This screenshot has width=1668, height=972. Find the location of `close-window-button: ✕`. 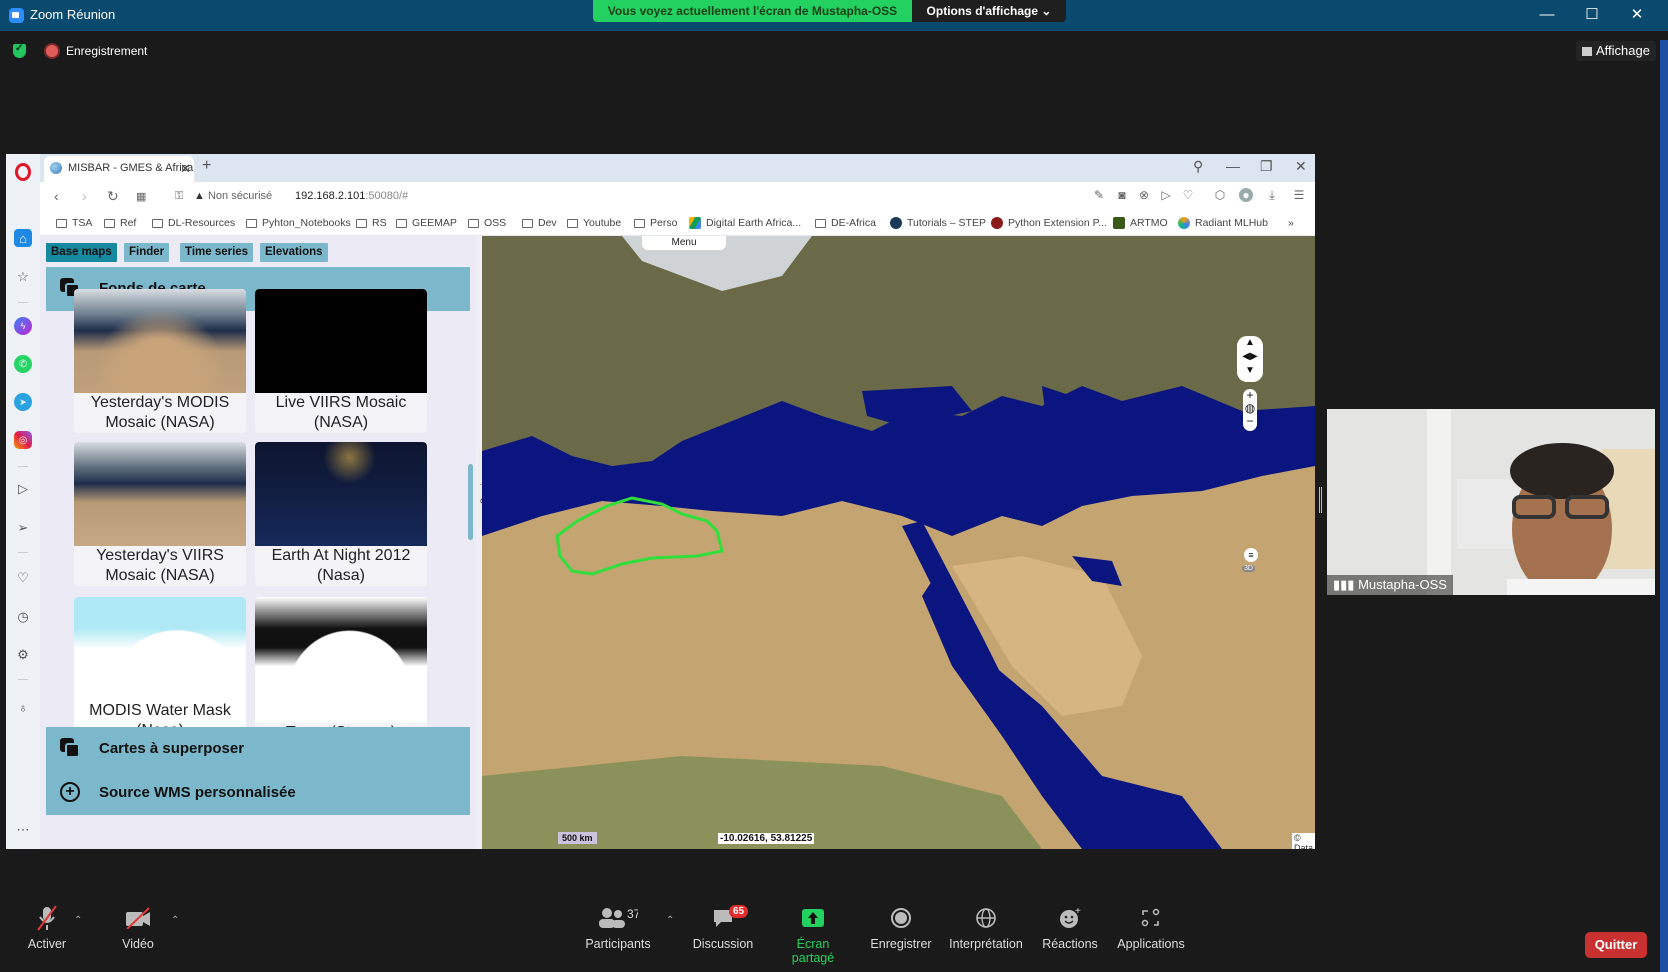

close-window-button: ✕ is located at coordinates (1637, 15).